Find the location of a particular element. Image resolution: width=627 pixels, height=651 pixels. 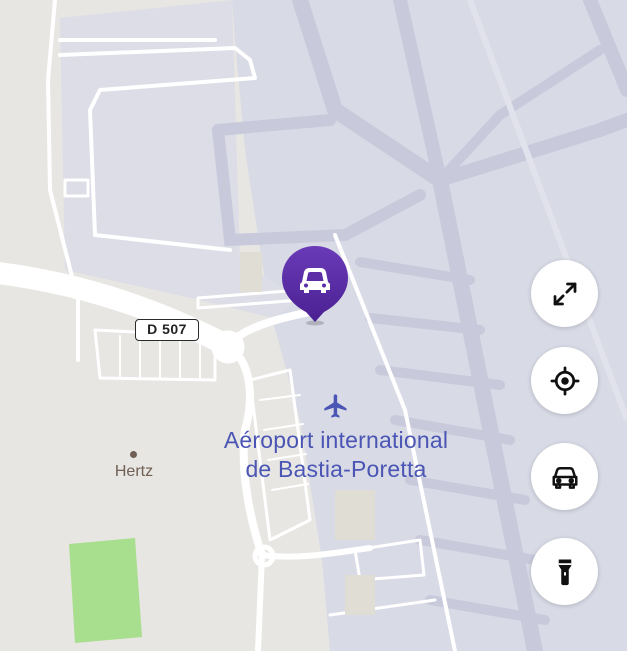

fullscreen-button is located at coordinates (564, 293).